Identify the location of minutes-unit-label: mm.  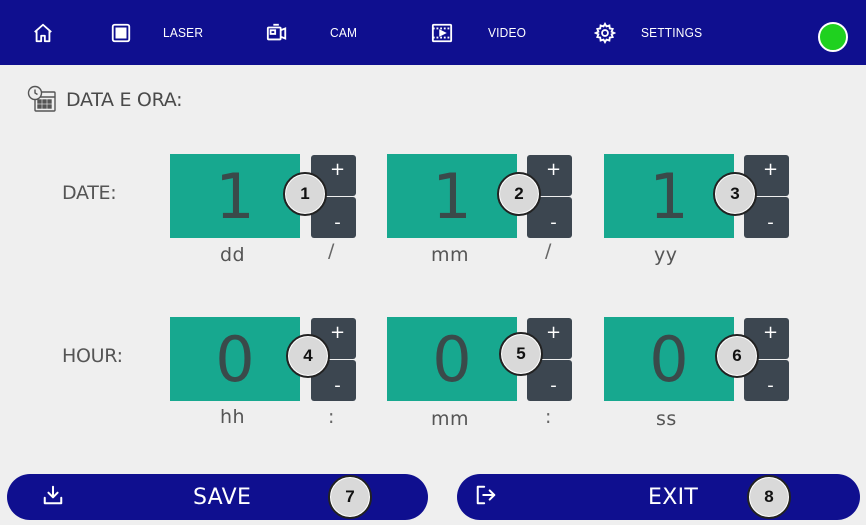
(450, 419).